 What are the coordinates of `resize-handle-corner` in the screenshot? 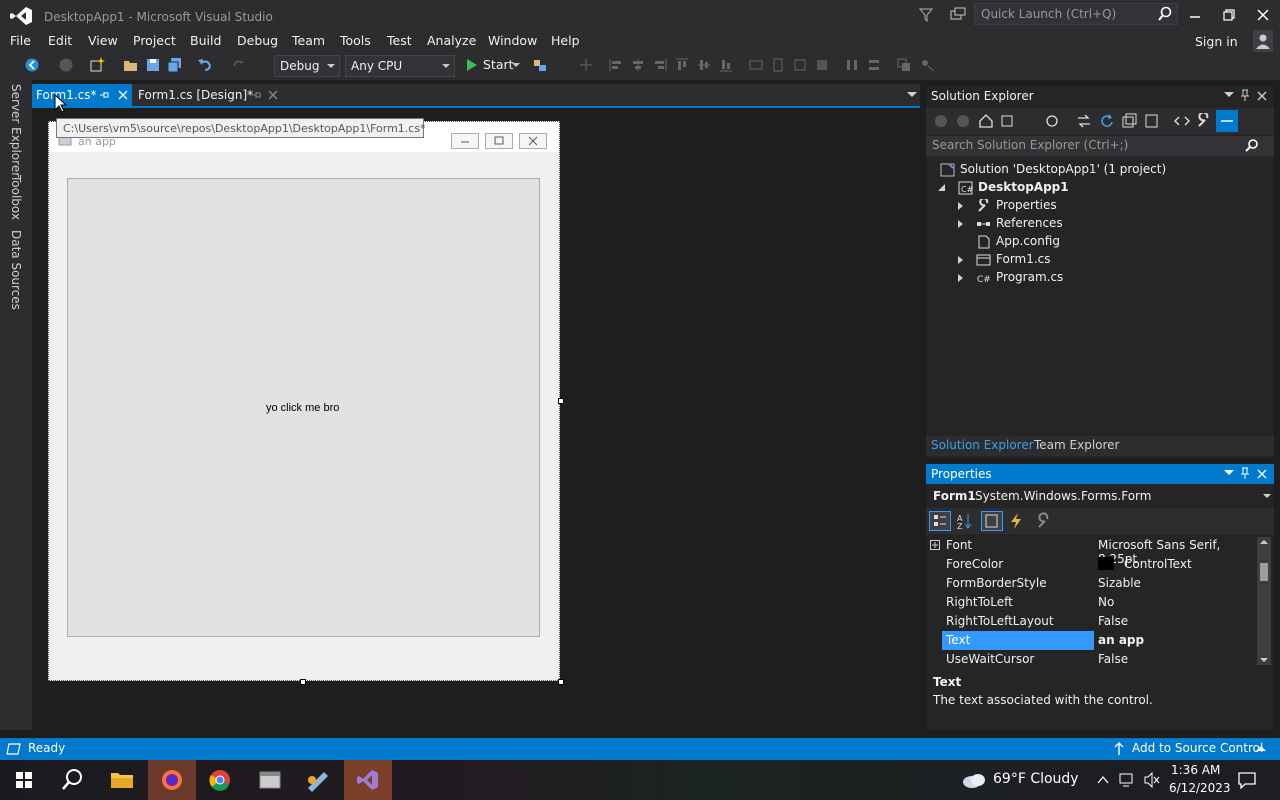 It's located at (561, 682).